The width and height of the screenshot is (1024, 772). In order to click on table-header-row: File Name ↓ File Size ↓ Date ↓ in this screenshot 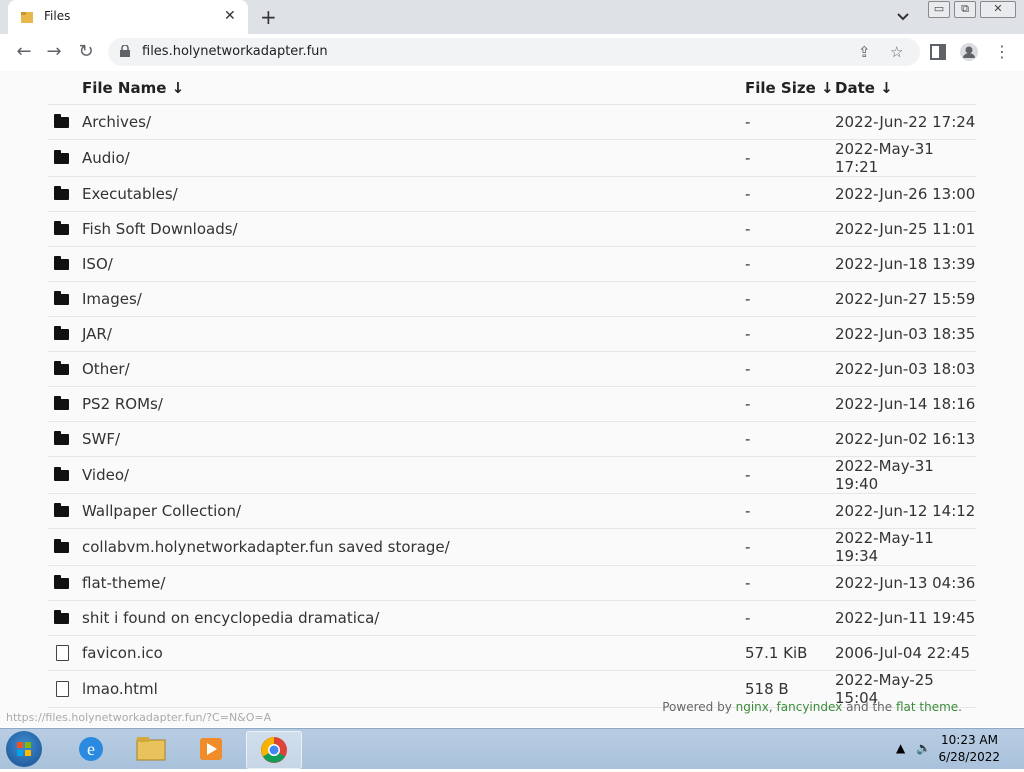, I will do `click(512, 88)`.